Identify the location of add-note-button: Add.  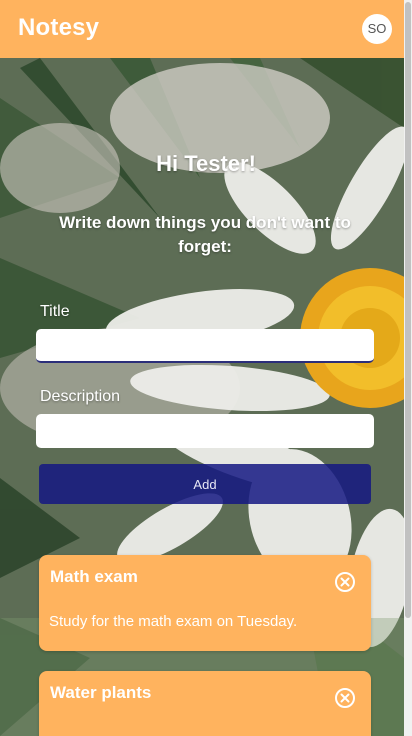
(205, 484).